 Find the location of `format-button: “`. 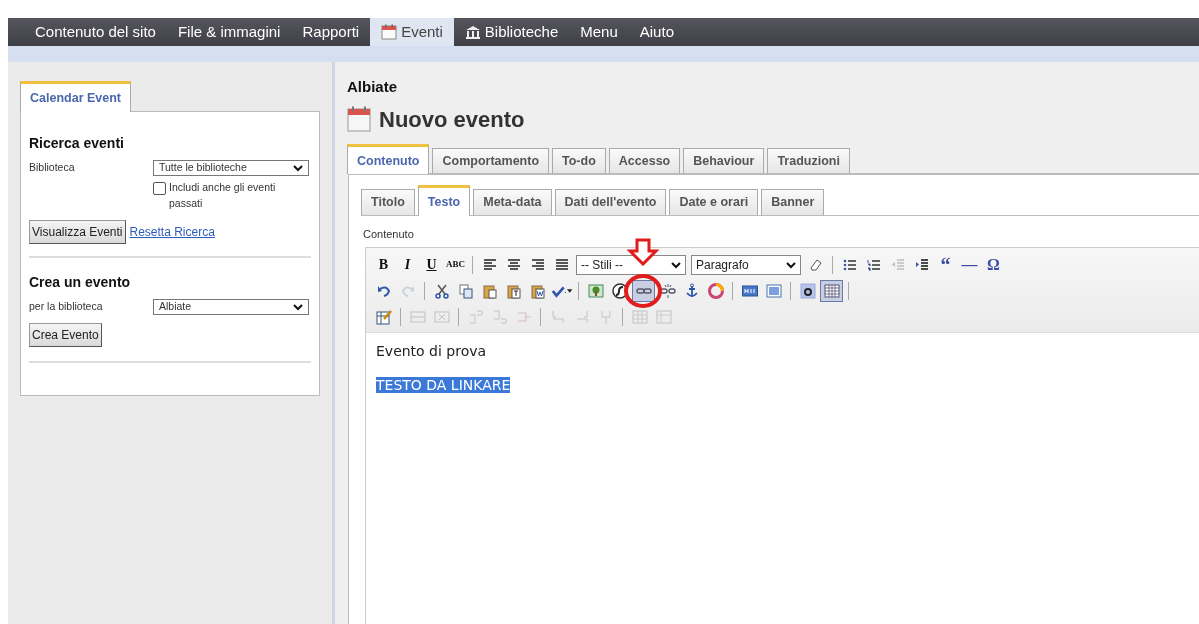

format-button: “ is located at coordinates (945, 264).